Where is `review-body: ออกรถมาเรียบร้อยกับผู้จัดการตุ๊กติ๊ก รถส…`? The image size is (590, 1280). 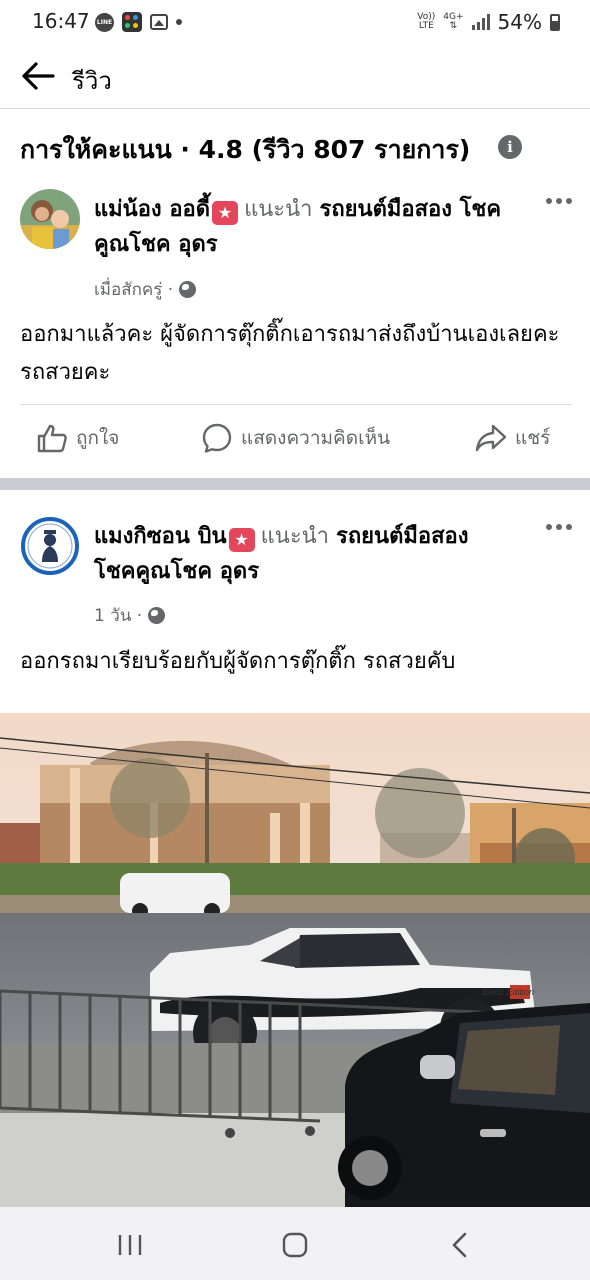
review-body: ออกรถมาเรียบร้อยกับผู้จัดการตุ๊กติ๊ก รถส… is located at coordinates (238, 661).